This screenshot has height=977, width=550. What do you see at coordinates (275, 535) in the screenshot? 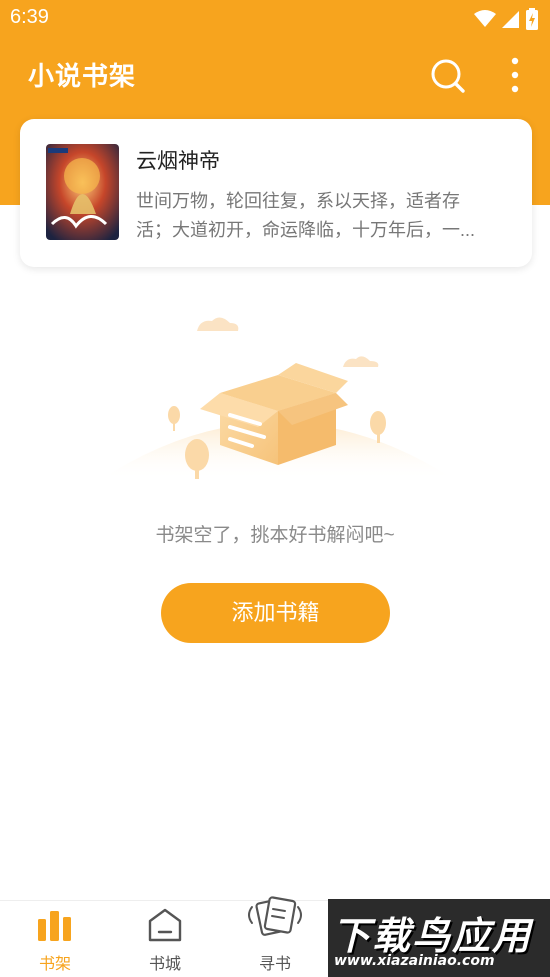
I see `empty-shelf-message: 书架空了，挑本好书解闷吧~` at bounding box center [275, 535].